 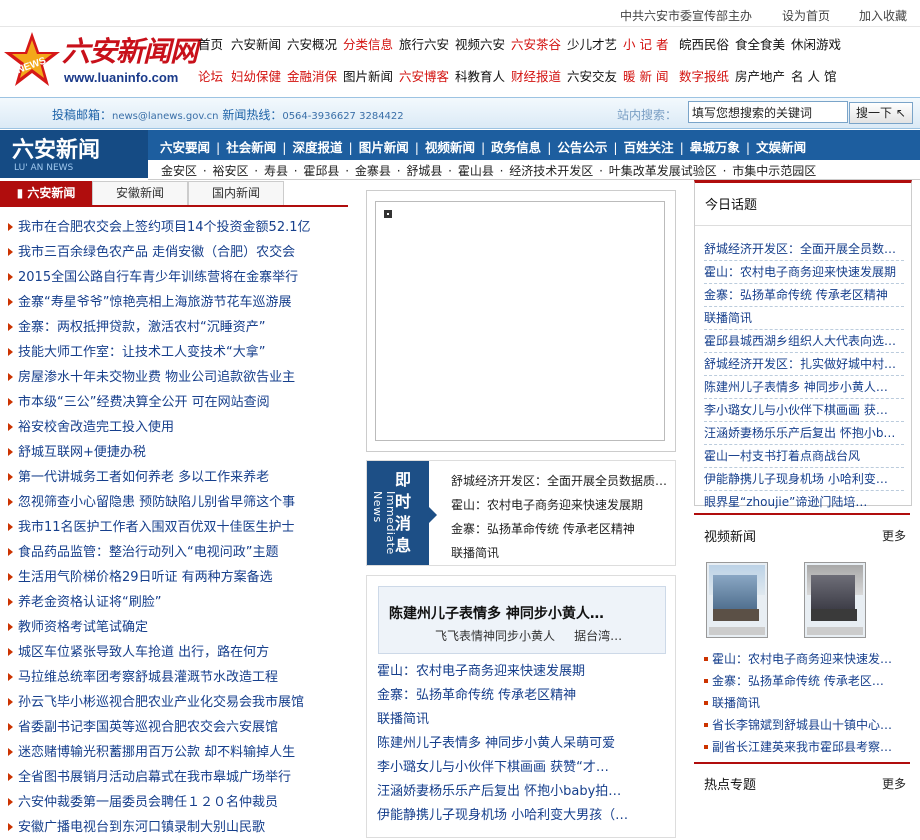 What do you see at coordinates (516, 147) in the screenshot?
I see `channel-link: 政务信息` at bounding box center [516, 147].